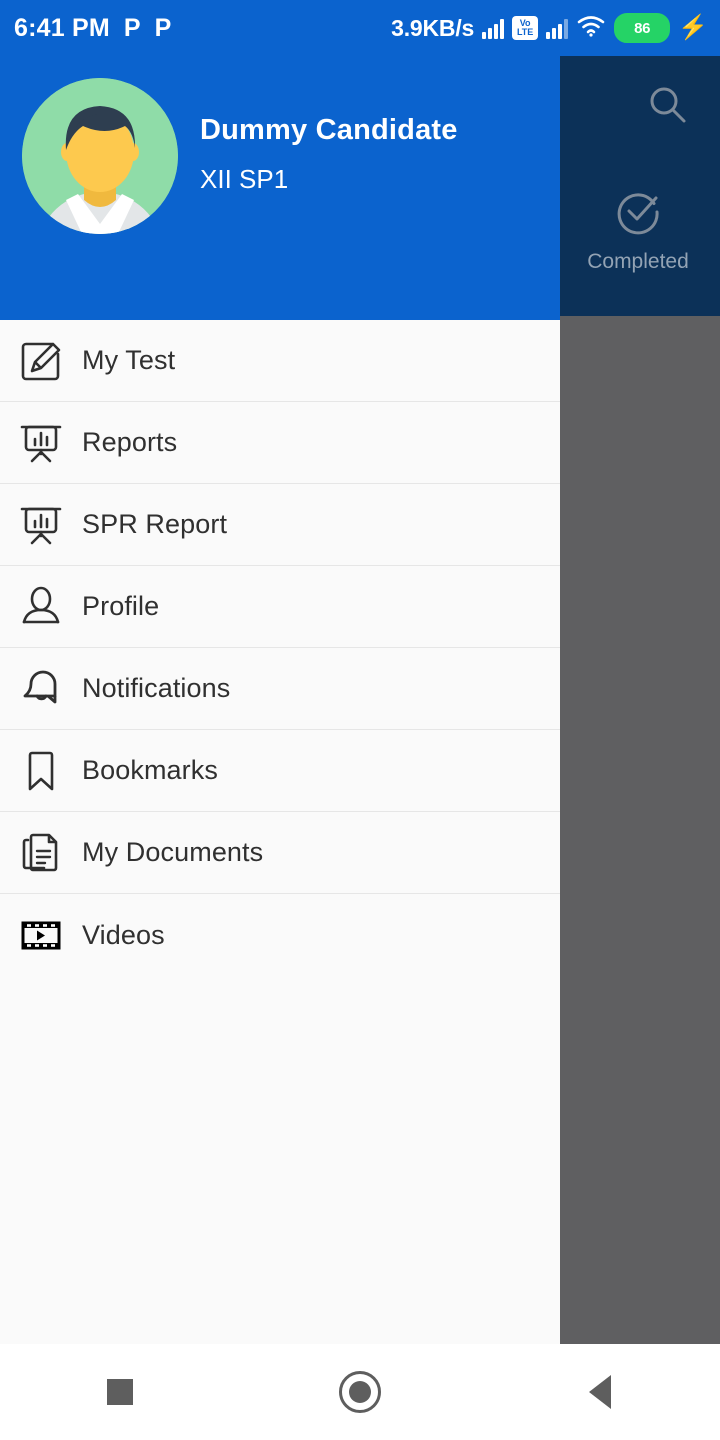  I want to click on check-circle-icon, so click(638, 214).